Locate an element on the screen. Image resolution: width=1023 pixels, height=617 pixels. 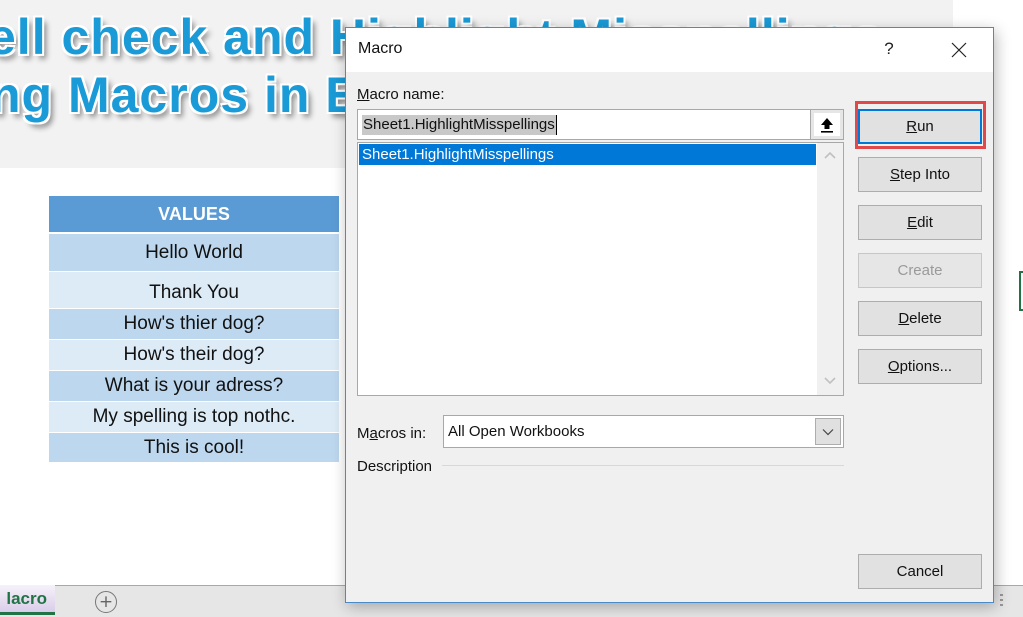
macro-name-label: Macro name: is located at coordinates (401, 94).